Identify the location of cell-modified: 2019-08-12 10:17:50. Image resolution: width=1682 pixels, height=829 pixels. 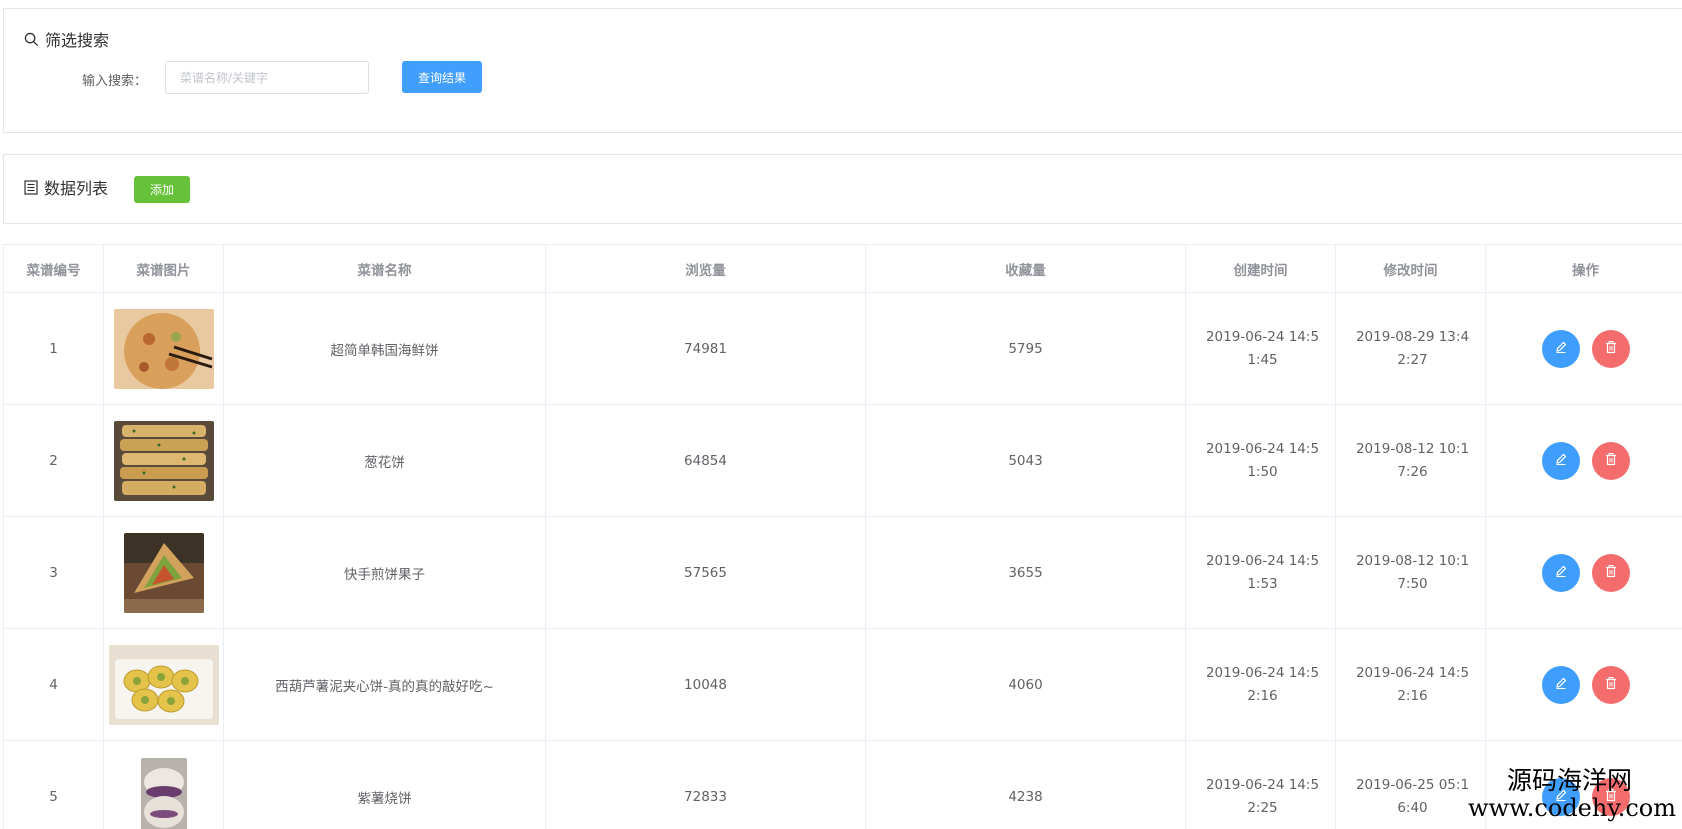
(1411, 572).